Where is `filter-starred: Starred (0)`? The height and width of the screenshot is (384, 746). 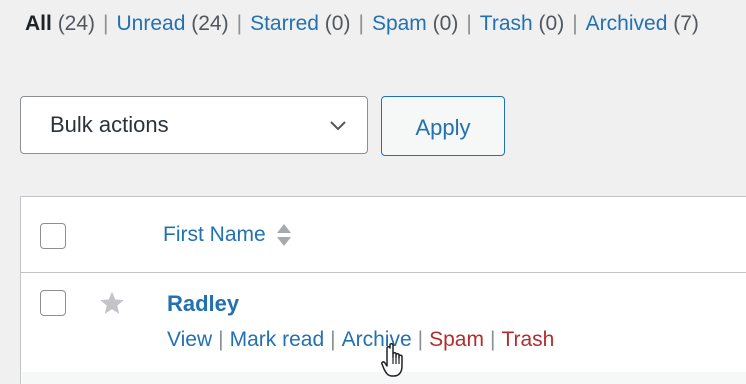
filter-starred: Starred (0) is located at coordinates (300, 23).